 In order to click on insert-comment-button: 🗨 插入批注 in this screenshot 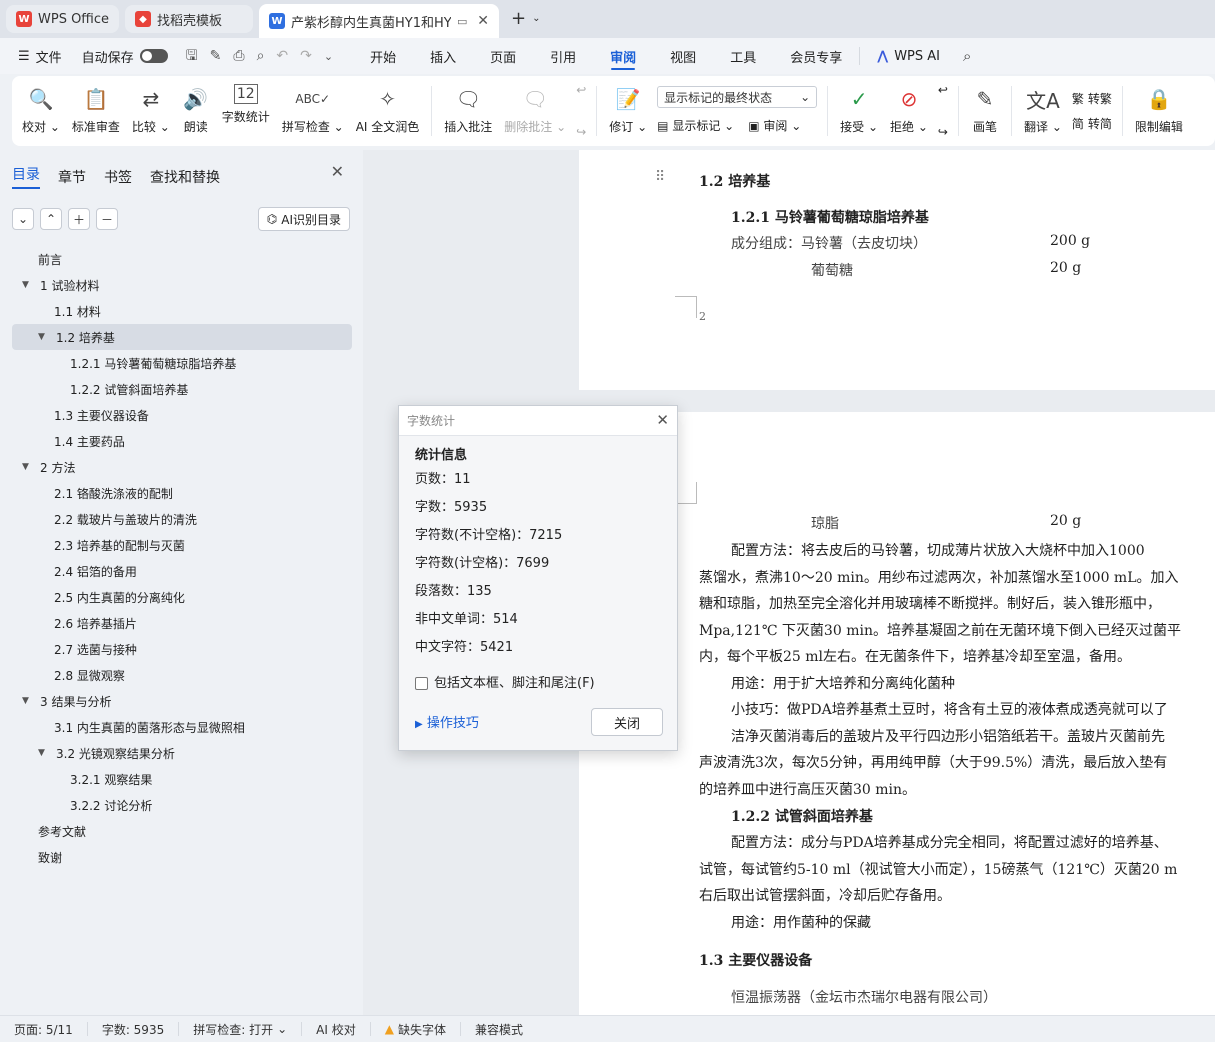, I will do `click(468, 111)`.